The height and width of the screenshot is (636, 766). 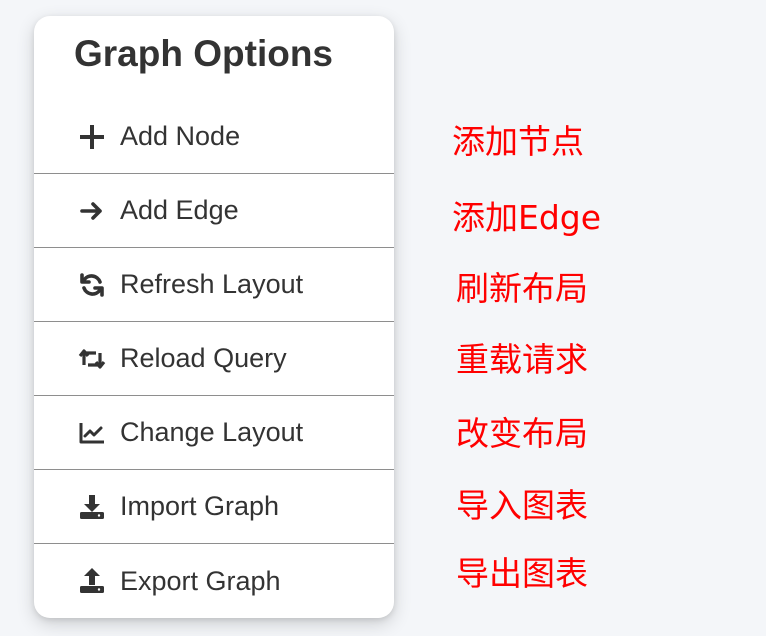 I want to click on annotation-export-graph: 导出图表, so click(x=522, y=573).